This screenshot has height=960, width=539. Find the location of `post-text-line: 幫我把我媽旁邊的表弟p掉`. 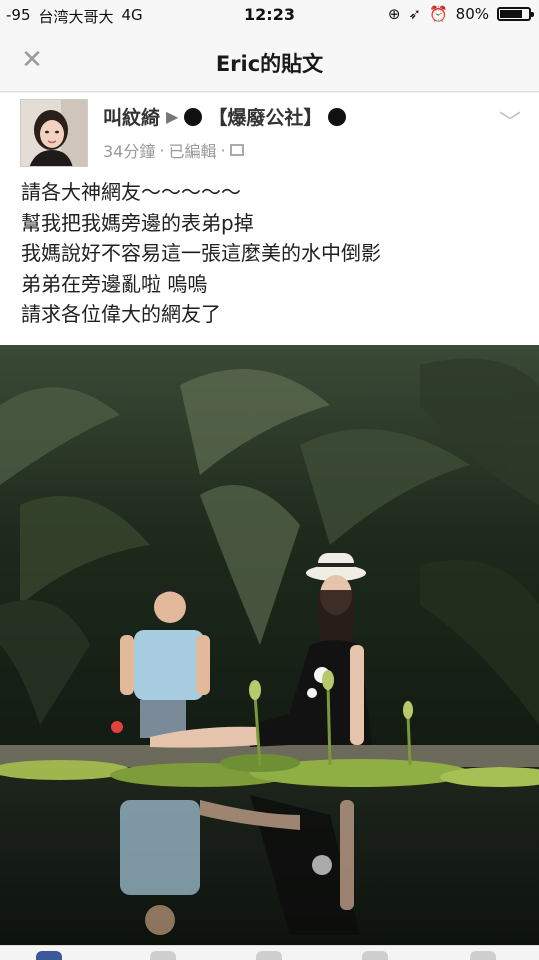

post-text-line: 幫我把我媽旁邊的表弟p掉 is located at coordinates (137, 222).